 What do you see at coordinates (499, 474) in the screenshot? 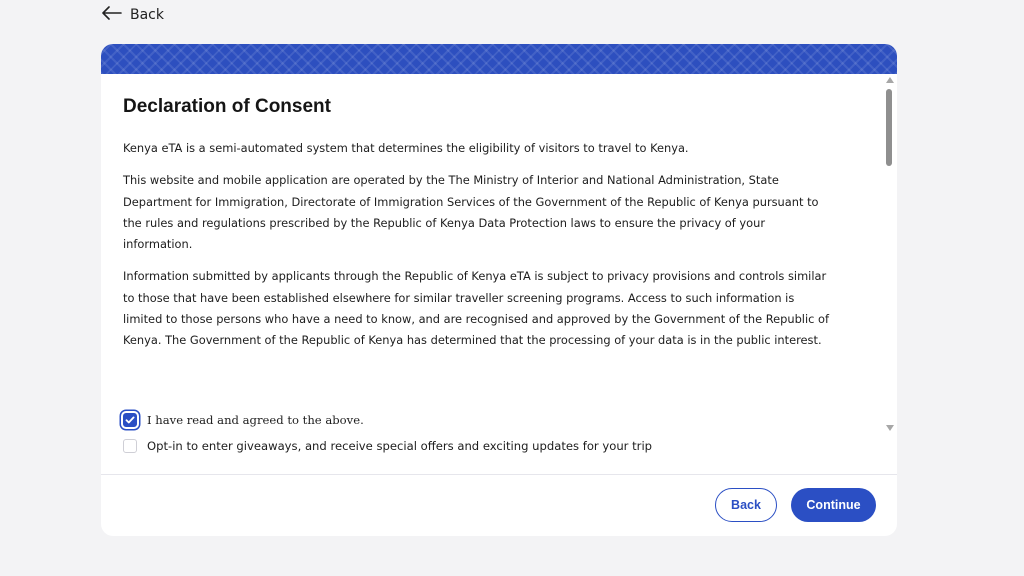
I see `footer-divider` at bounding box center [499, 474].